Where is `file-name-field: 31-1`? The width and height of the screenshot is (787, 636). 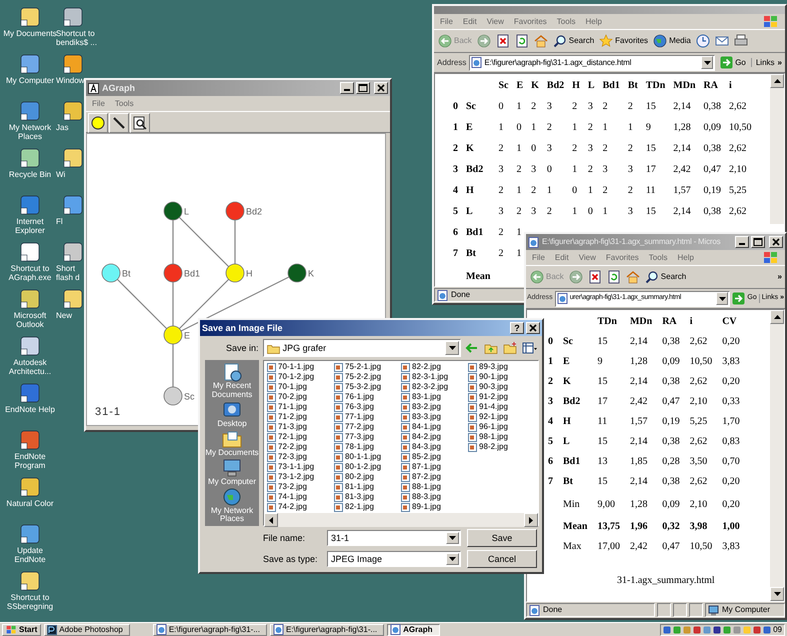 file-name-field: 31-1 is located at coordinates (394, 538).